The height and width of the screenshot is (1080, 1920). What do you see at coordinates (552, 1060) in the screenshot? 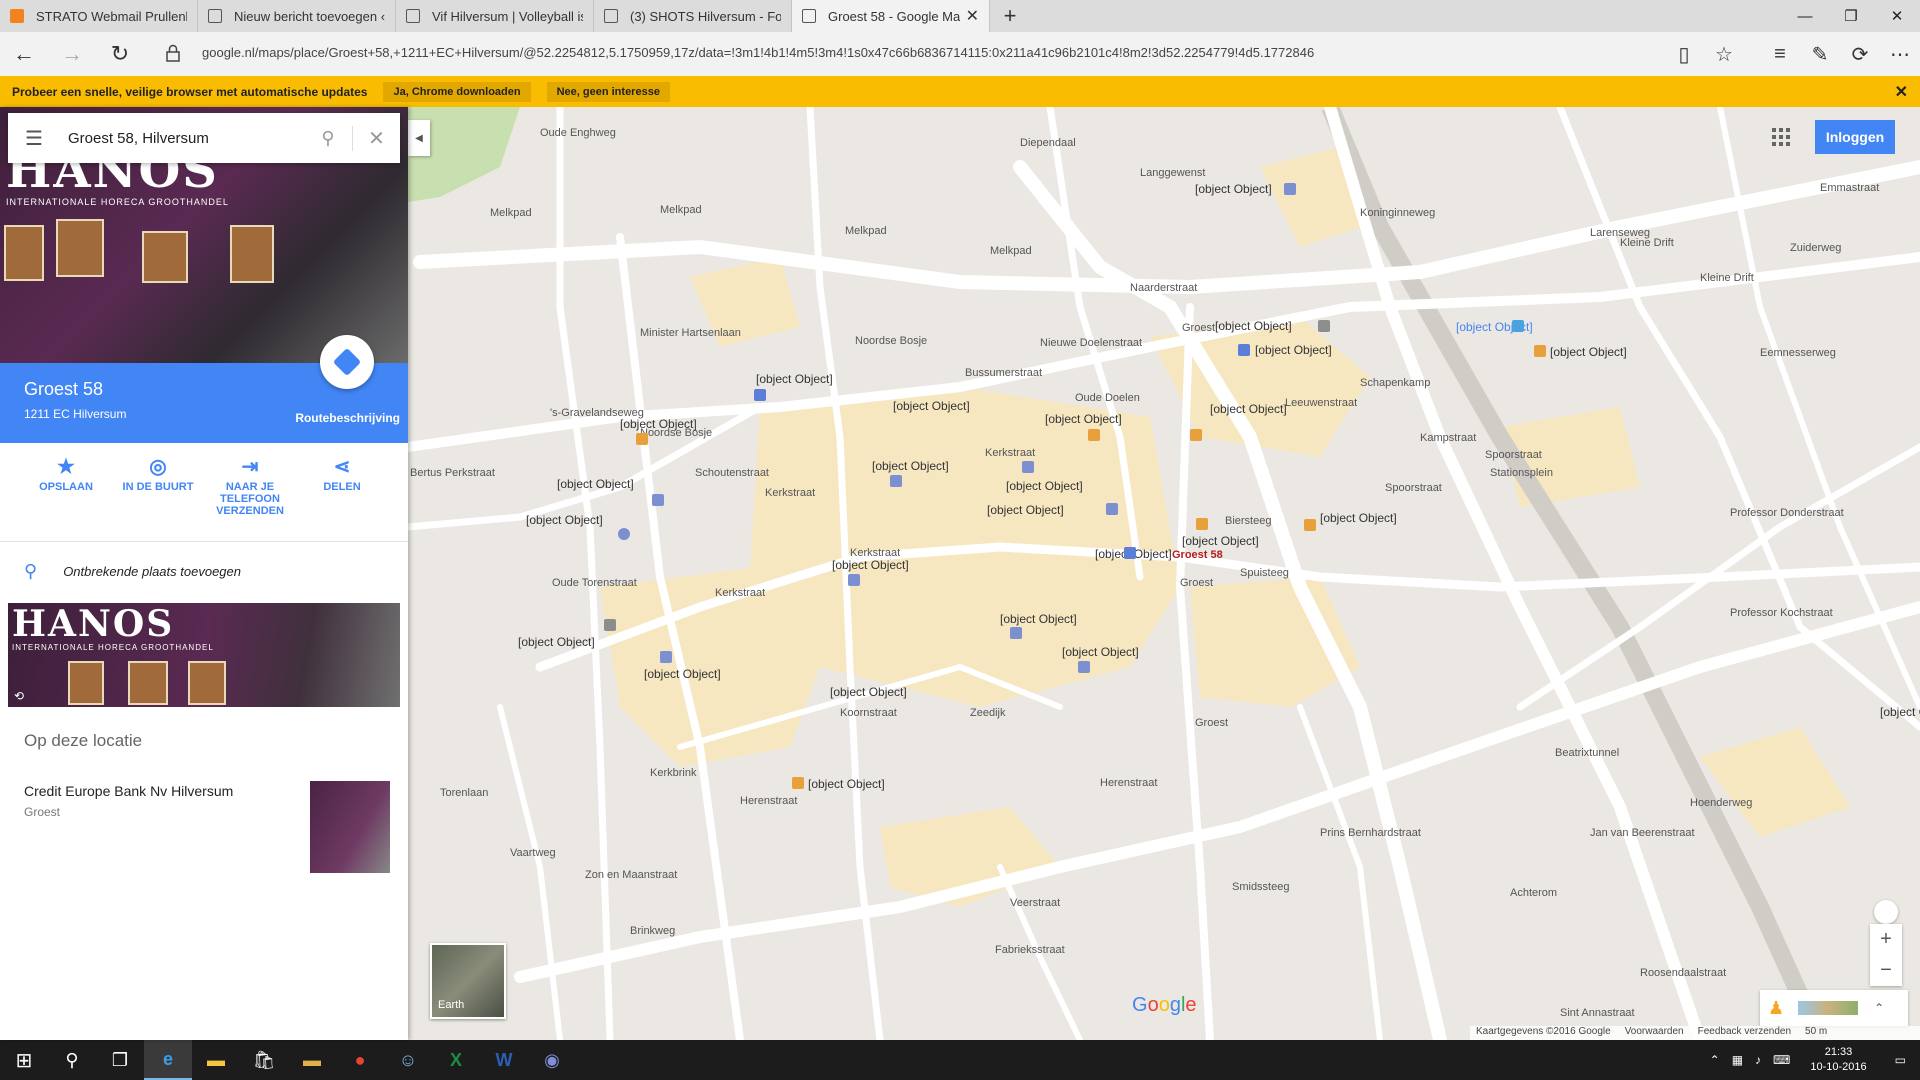
I see `app-icon: ◉` at bounding box center [552, 1060].